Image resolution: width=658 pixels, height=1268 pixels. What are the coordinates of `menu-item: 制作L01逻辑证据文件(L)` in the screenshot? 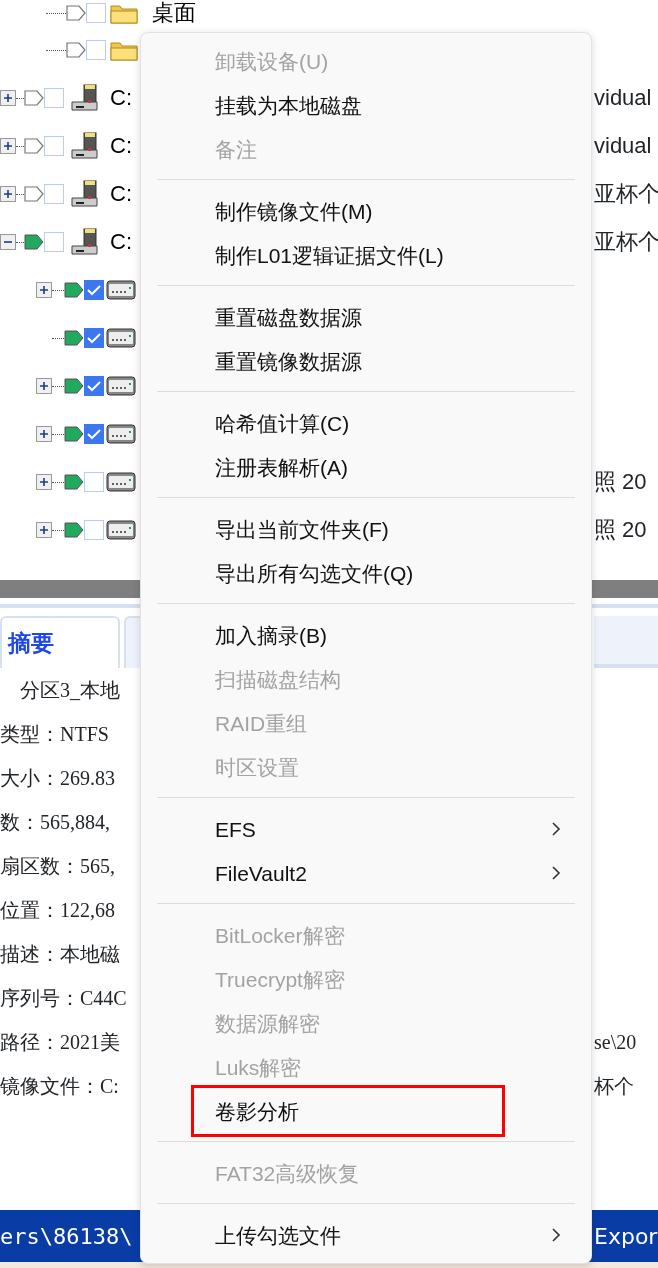 It's located at (366, 255).